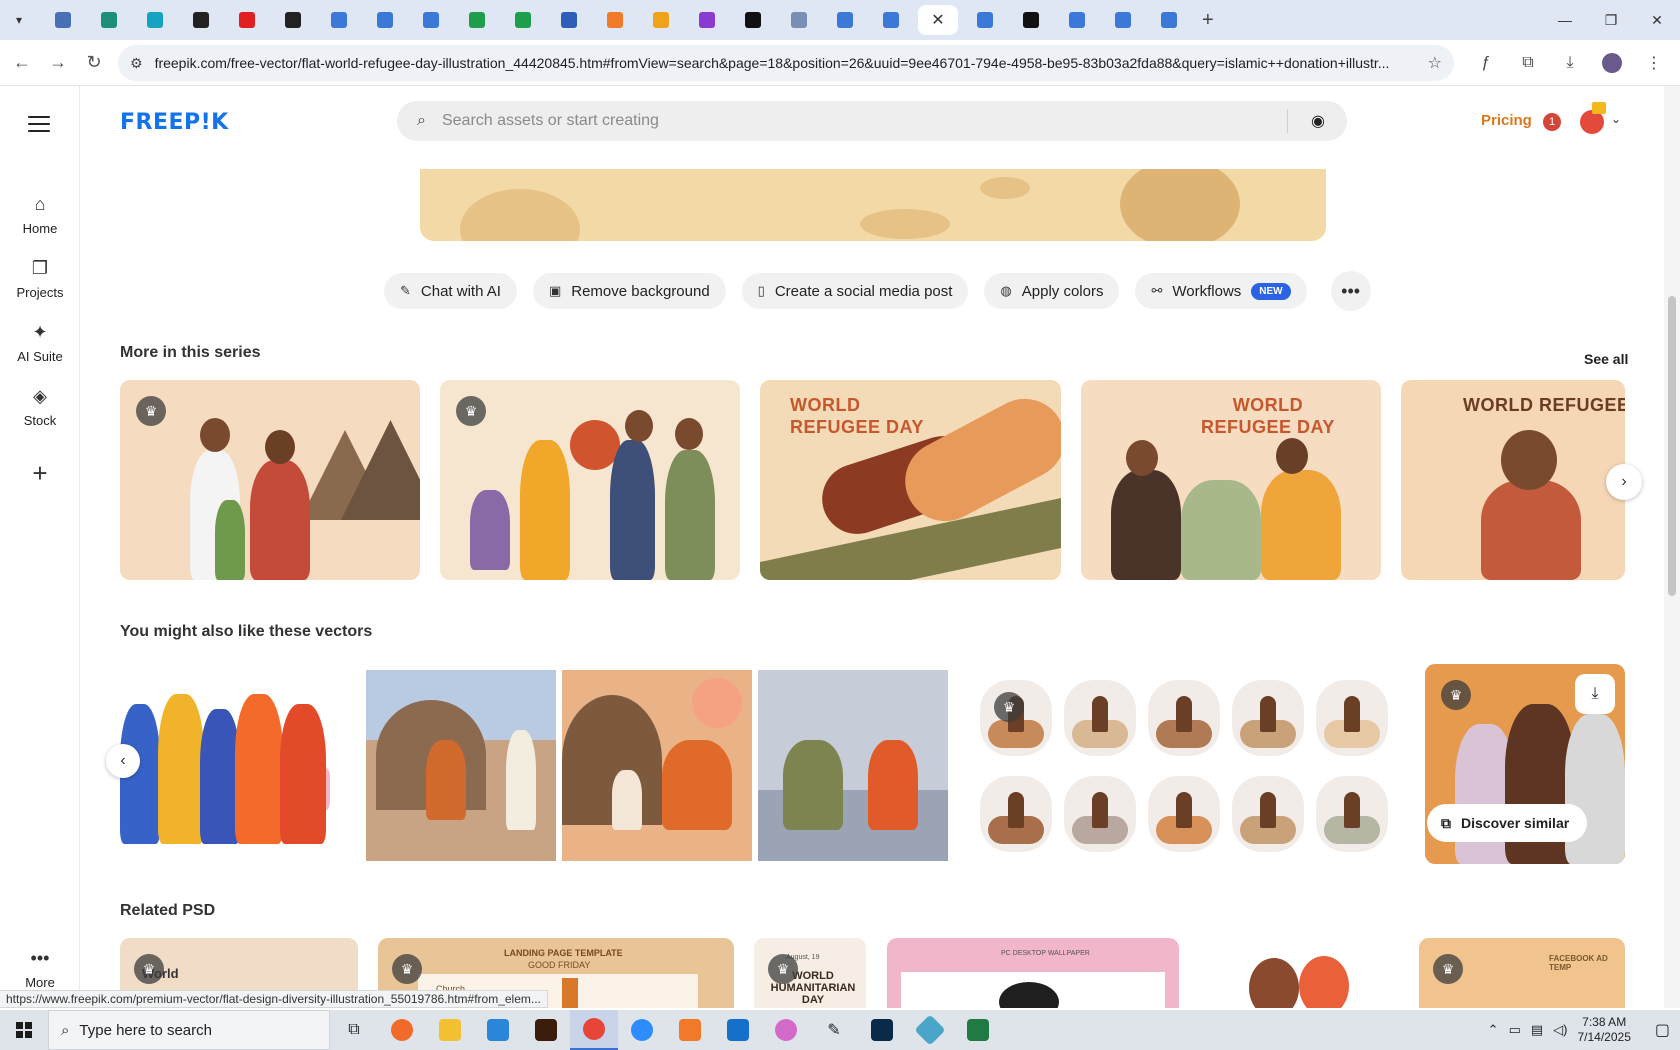 This screenshot has height=1050, width=1680. What do you see at coordinates (1657, 20) in the screenshot?
I see `close-window-icon: ✕` at bounding box center [1657, 20].